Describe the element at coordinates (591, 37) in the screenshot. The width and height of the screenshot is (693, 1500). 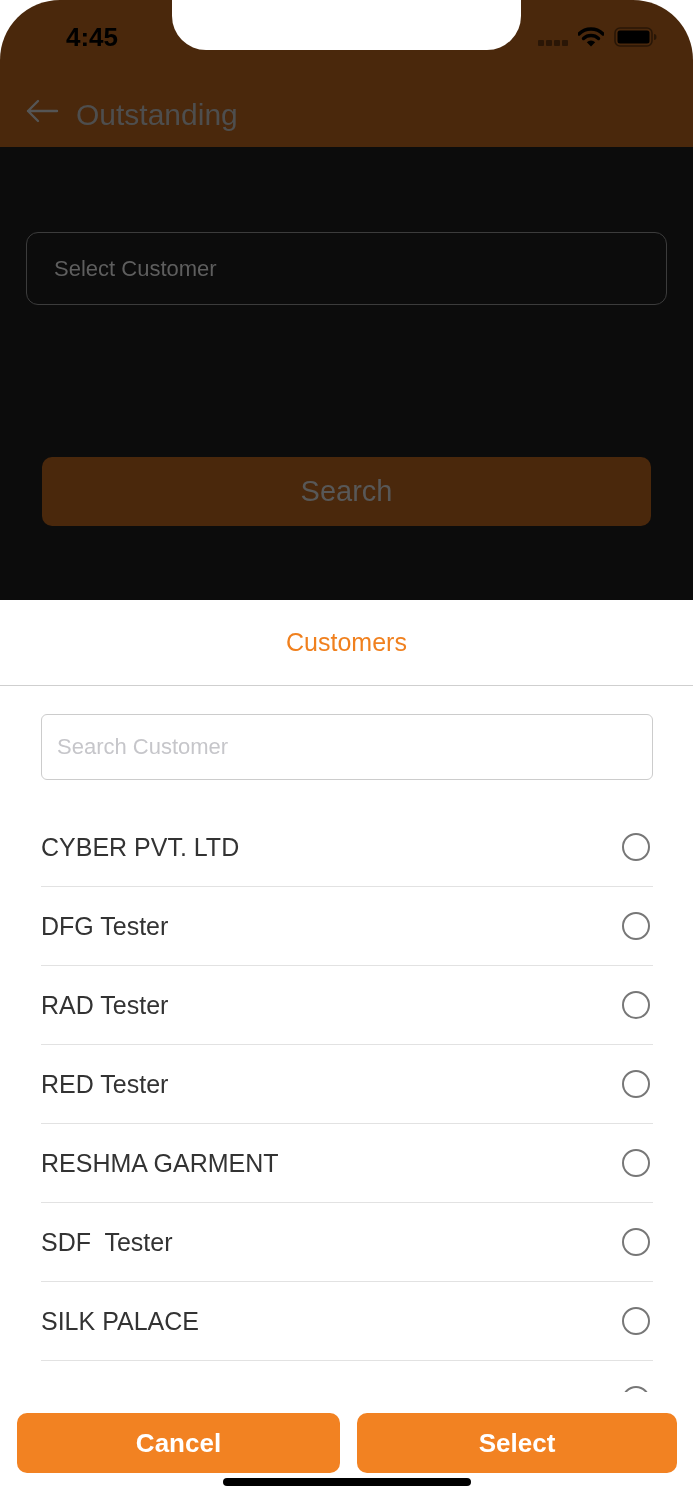
I see `wifi-icon` at that location.